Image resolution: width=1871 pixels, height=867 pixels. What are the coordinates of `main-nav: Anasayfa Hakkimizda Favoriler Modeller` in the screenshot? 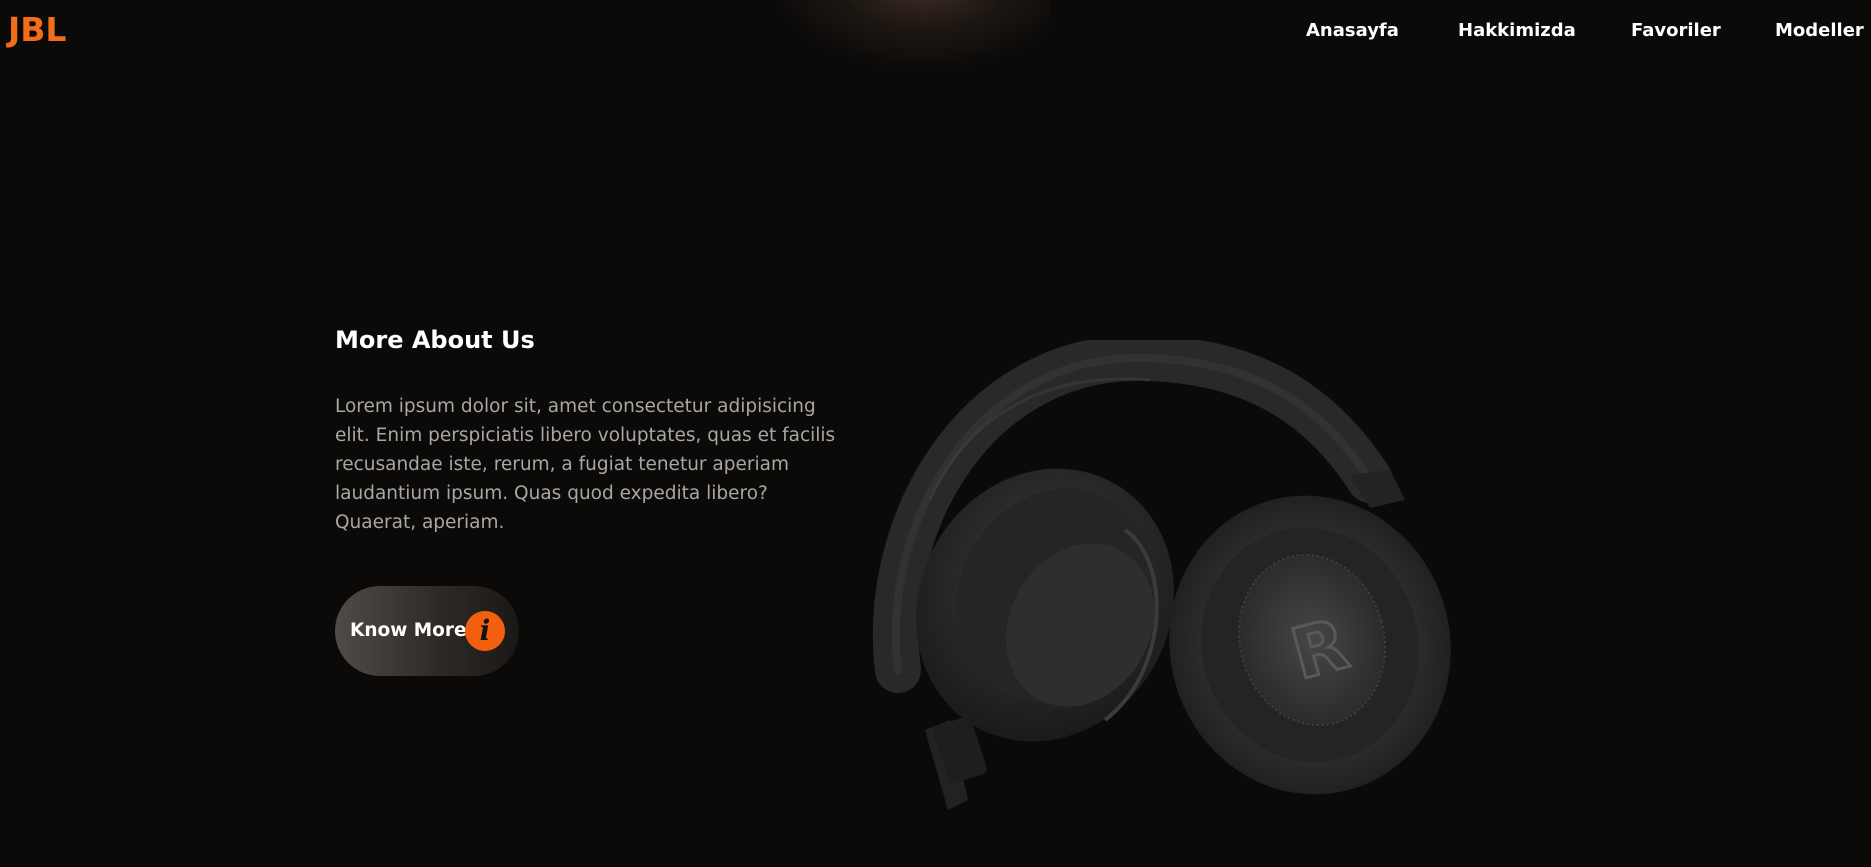 It's located at (935, 32).